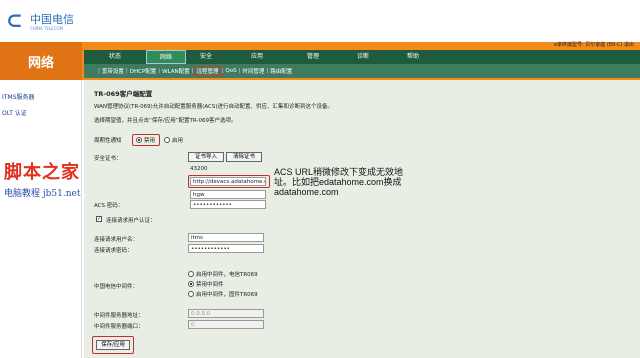  Describe the element at coordinates (244, 157) in the screenshot. I see `cert-clear-button: 清除证书` at that location.